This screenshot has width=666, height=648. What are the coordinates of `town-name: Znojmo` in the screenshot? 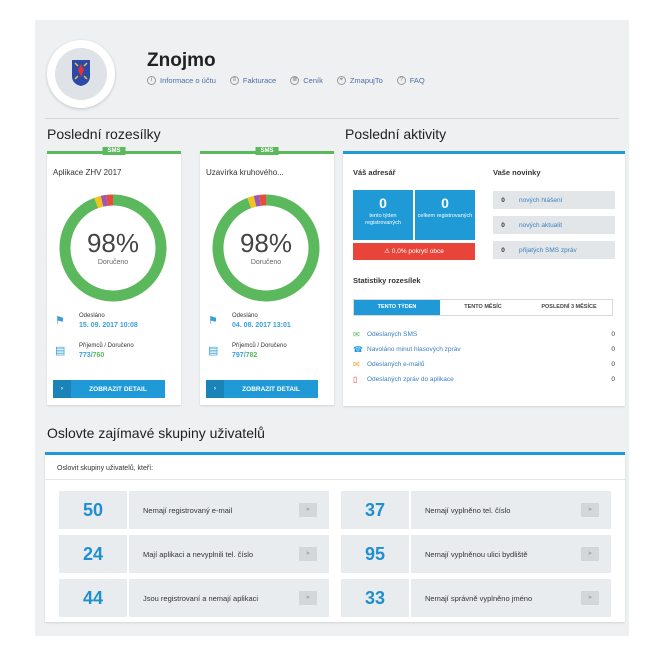 It's located at (181, 60).